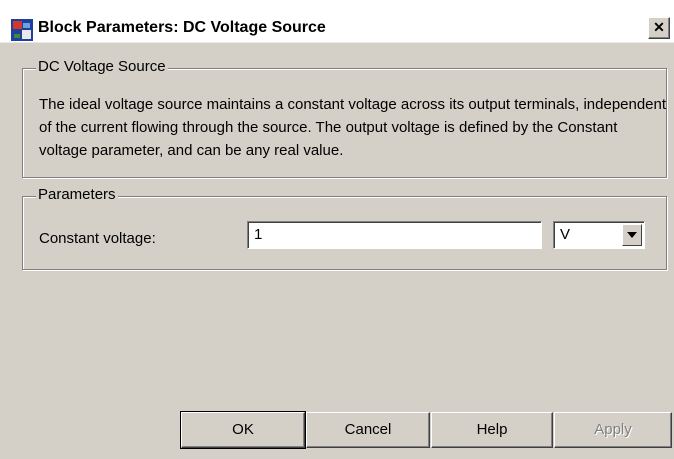 The height and width of the screenshot is (459, 674). I want to click on constant-voltage-label: Constant voltage:, so click(97, 238).